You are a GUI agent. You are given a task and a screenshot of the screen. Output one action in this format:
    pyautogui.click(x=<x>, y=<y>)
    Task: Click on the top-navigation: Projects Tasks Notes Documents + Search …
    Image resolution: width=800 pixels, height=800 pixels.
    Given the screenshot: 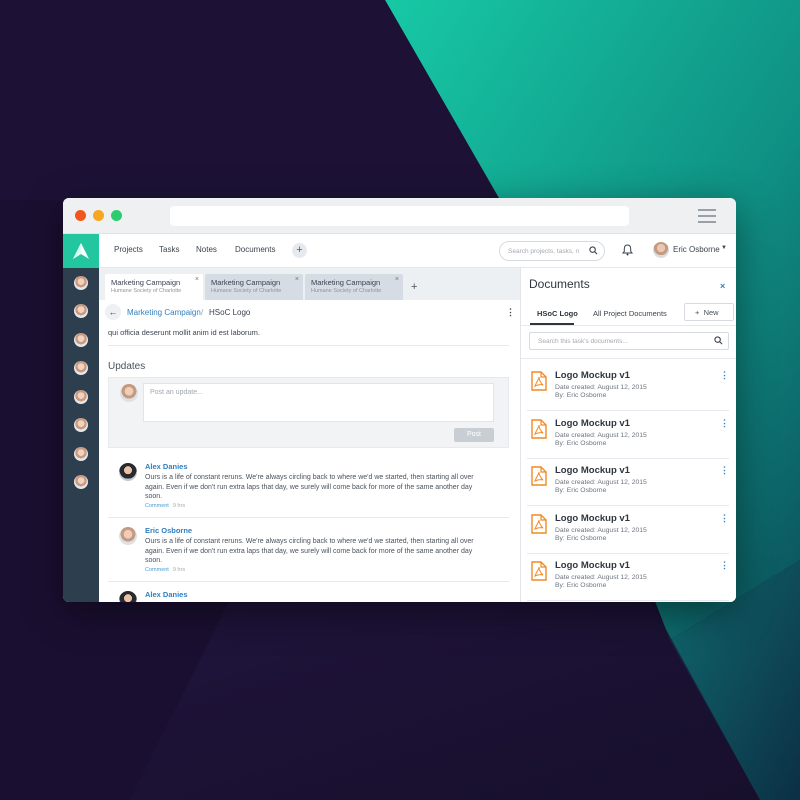 What is the action you would take?
    pyautogui.click(x=399, y=251)
    